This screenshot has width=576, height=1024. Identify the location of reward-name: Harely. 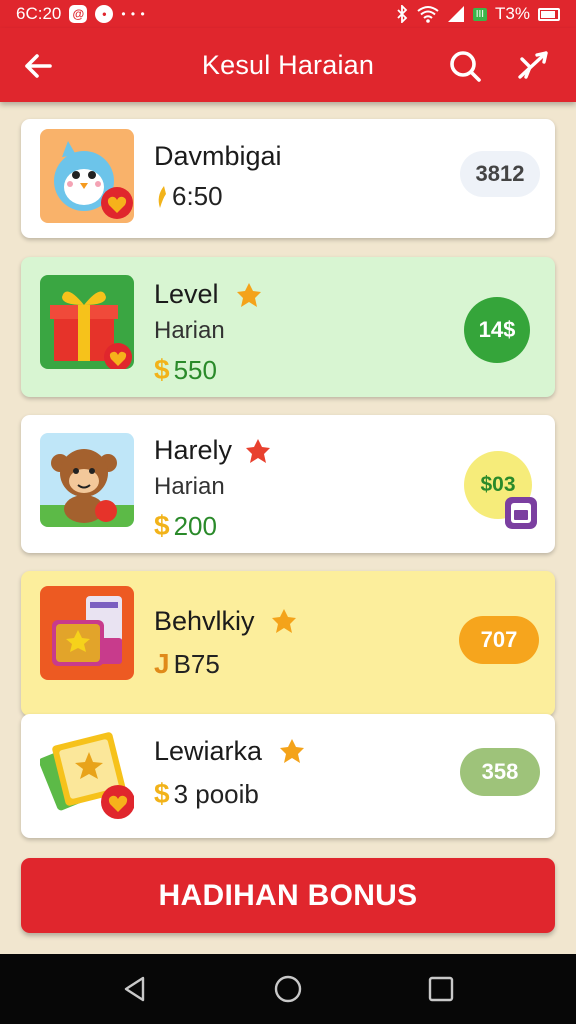
(193, 450).